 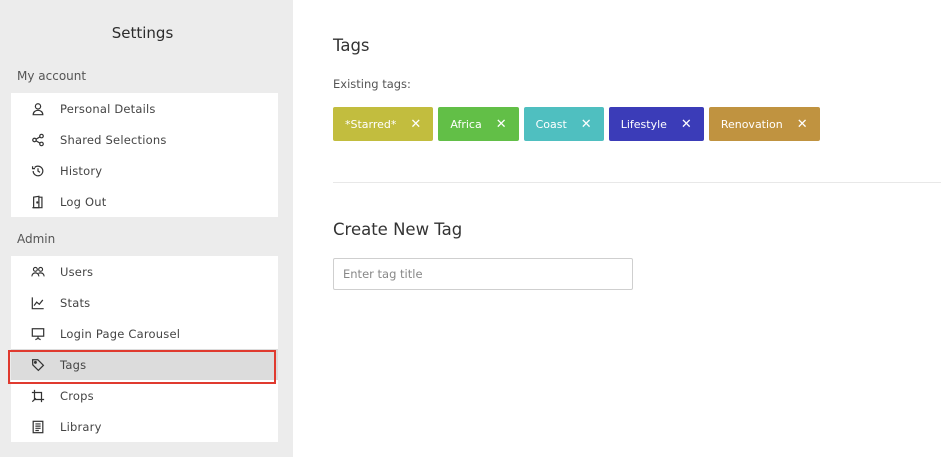 I want to click on tag-chip-starred: *Starred* ✕, so click(x=383, y=124).